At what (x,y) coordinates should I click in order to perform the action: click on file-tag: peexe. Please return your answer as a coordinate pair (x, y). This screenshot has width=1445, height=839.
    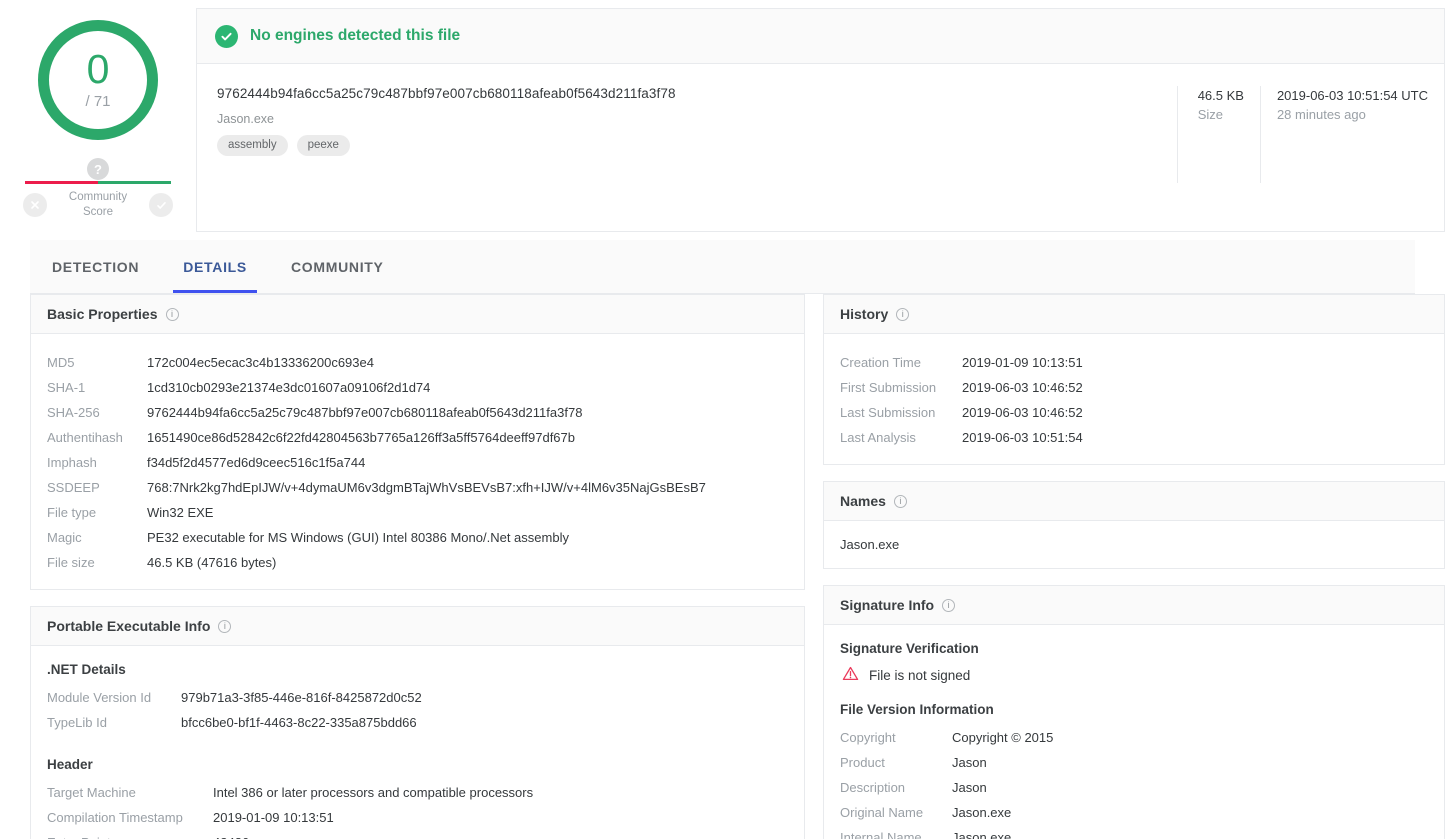
    Looking at the image, I should click on (323, 145).